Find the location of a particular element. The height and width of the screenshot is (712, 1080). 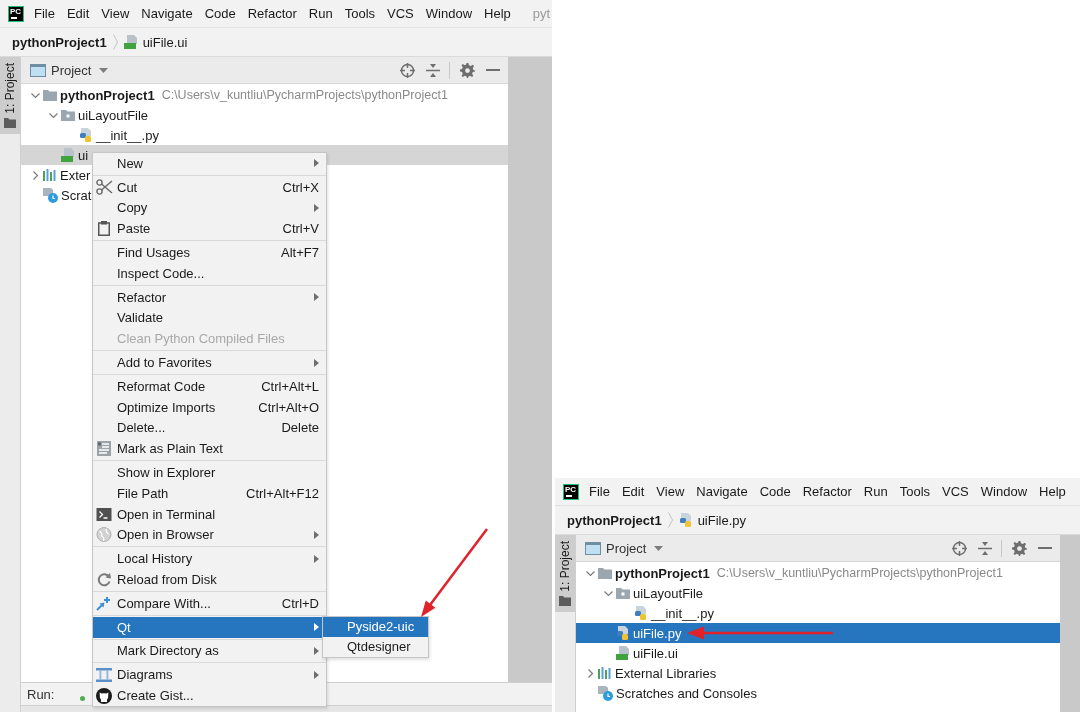

shortcut-text: Ctrl+D is located at coordinates (300, 603).